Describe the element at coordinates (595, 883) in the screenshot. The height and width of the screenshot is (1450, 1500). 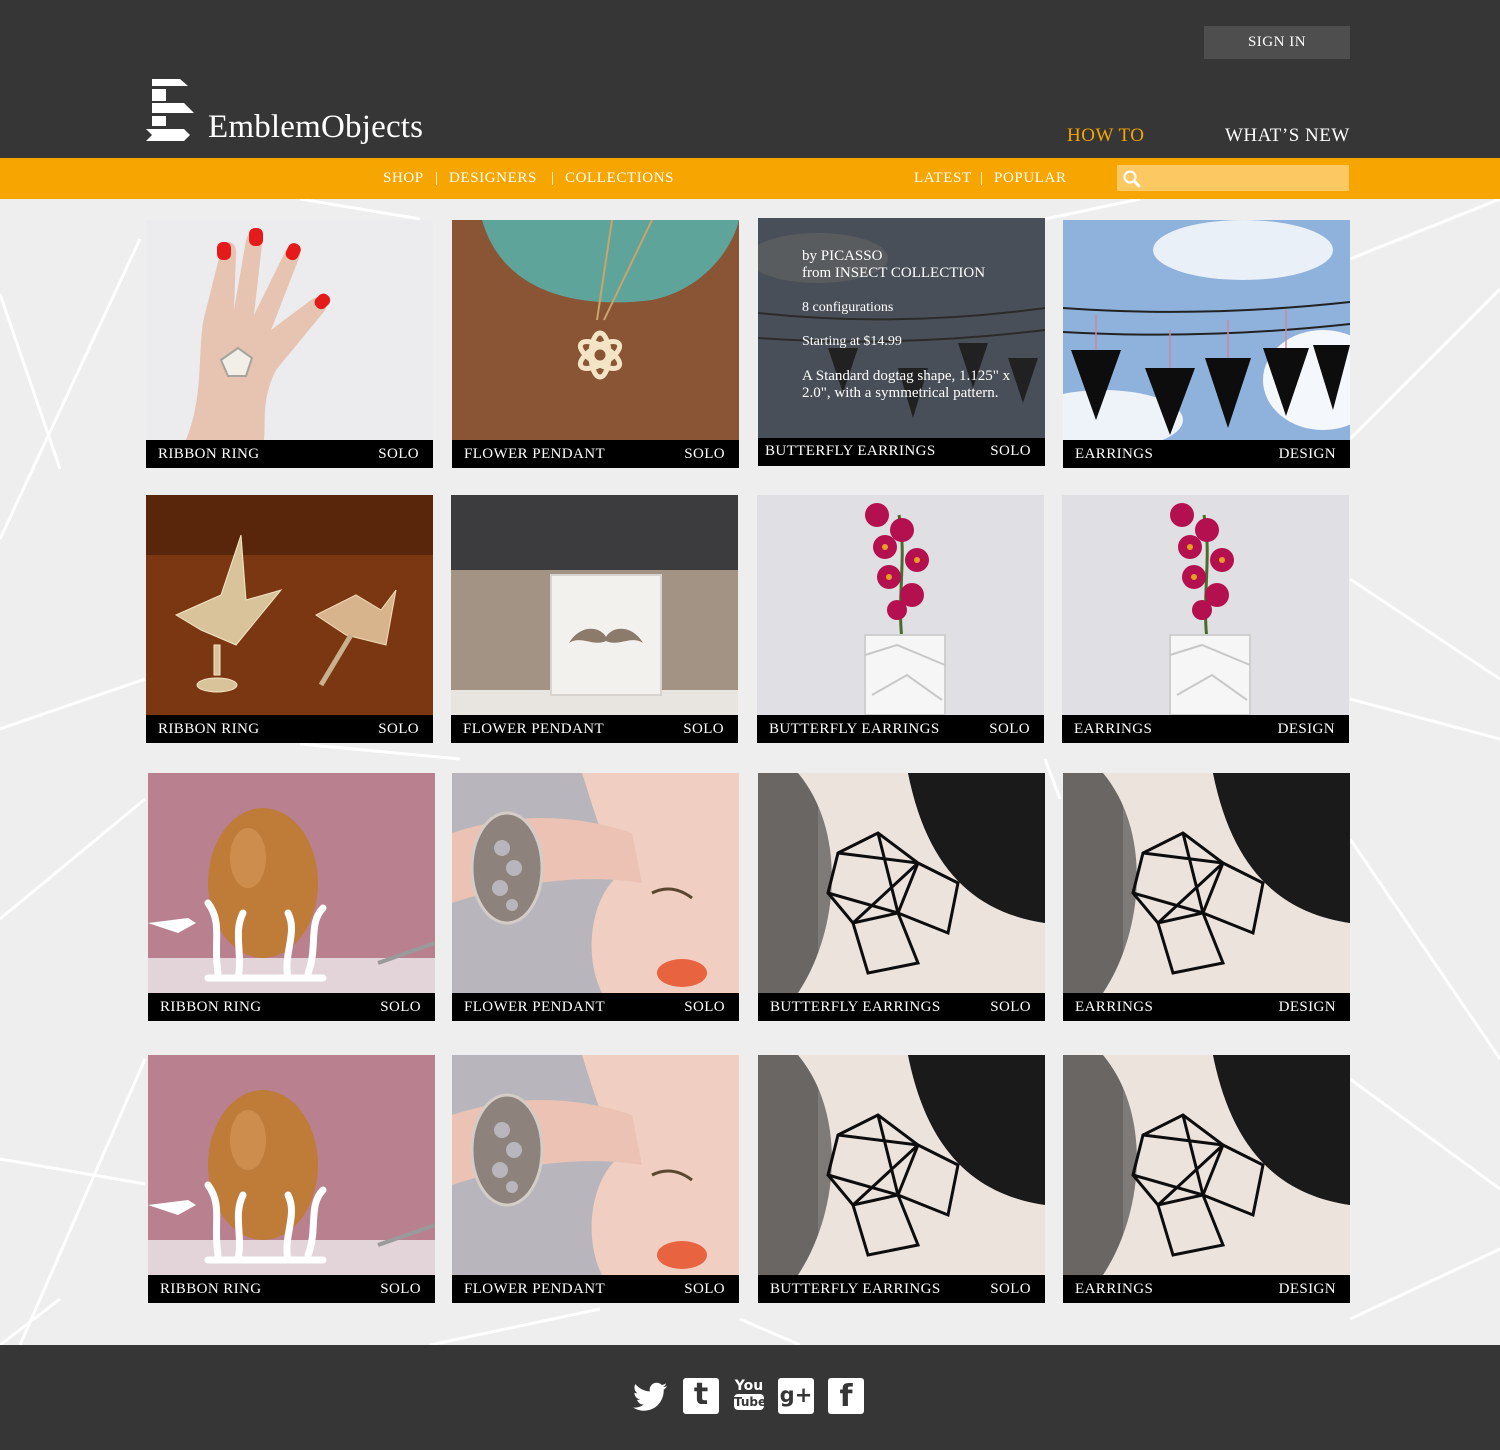
I see `bracelet-photo` at that location.